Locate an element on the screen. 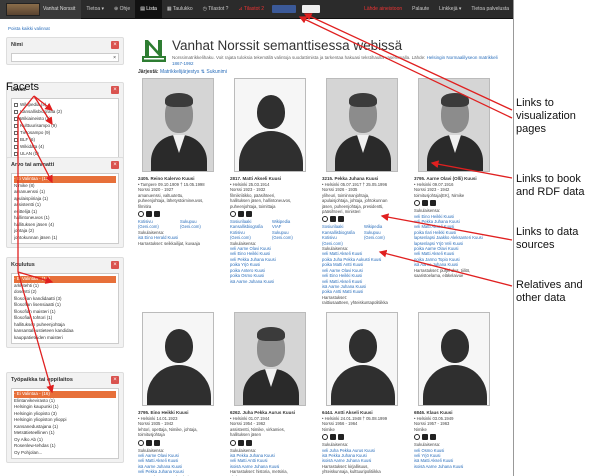  nav-item: Tietoa ▾ is located at coordinates (95, 9).